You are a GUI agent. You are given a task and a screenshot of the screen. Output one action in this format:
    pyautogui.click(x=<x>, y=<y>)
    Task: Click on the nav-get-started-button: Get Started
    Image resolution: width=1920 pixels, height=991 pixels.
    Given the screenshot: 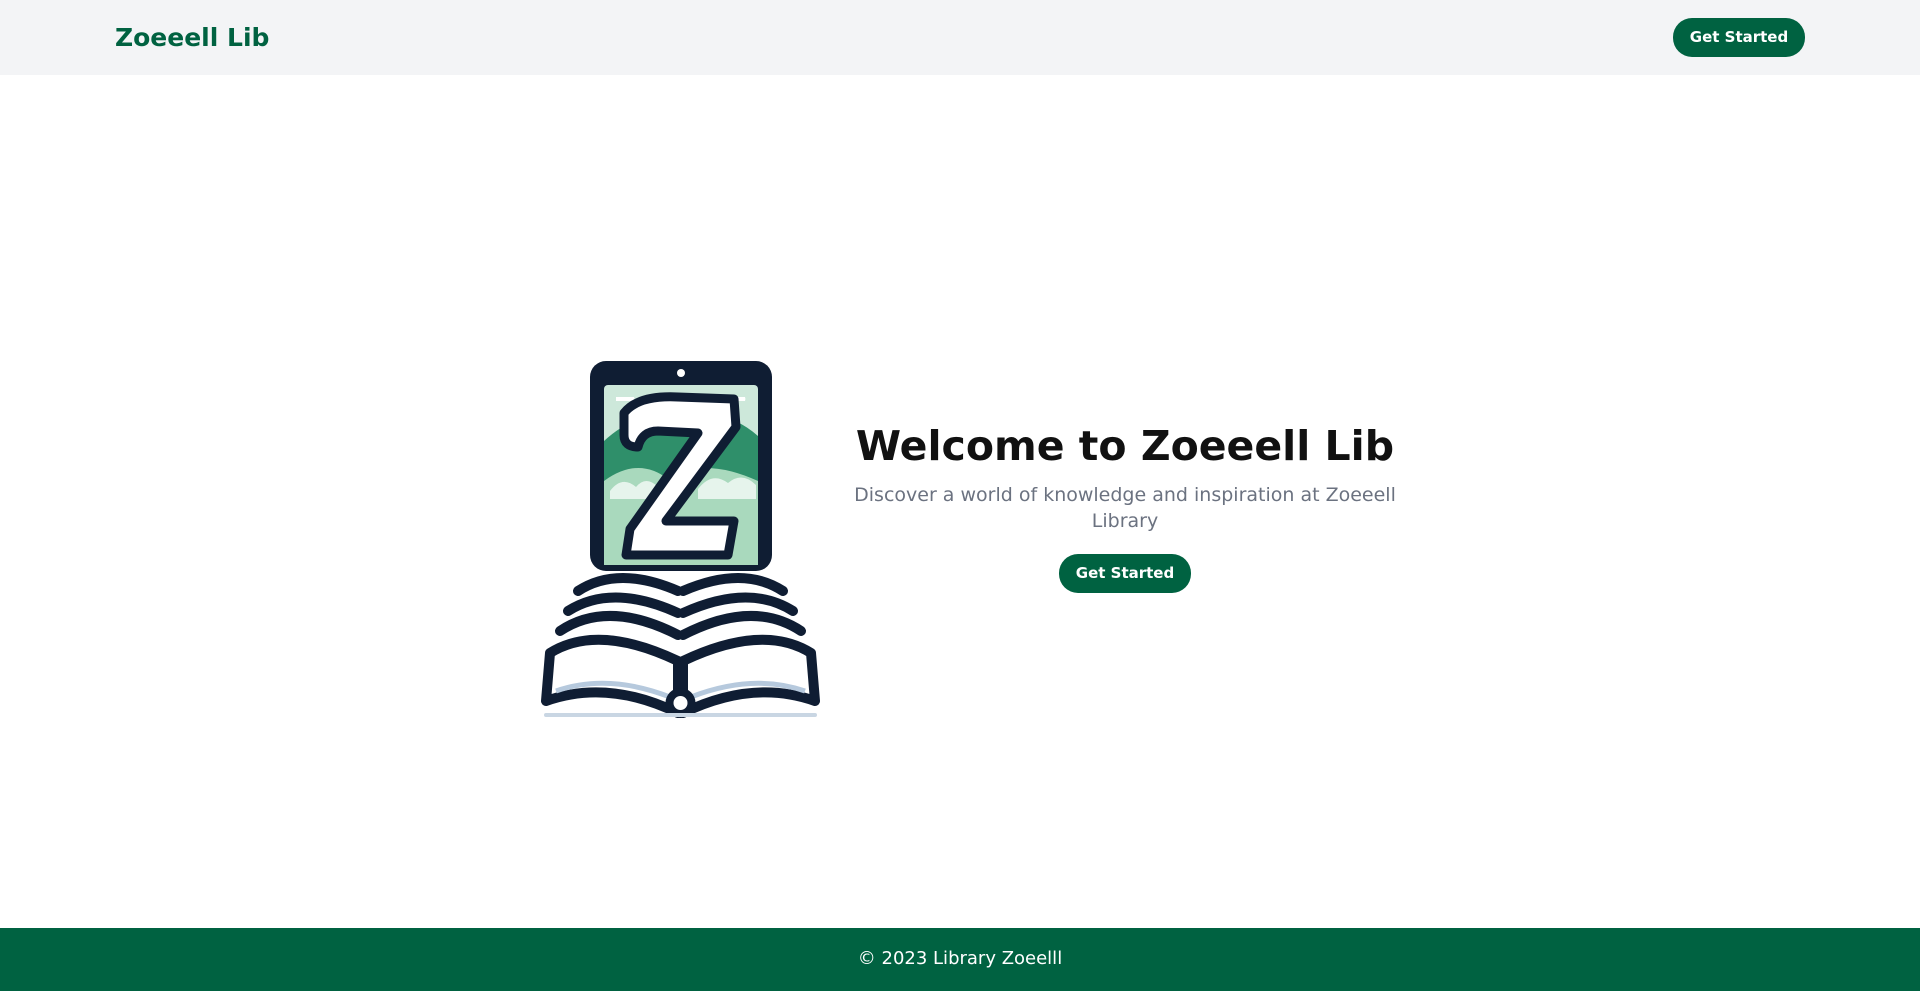 What is the action you would take?
    pyautogui.click(x=1739, y=37)
    